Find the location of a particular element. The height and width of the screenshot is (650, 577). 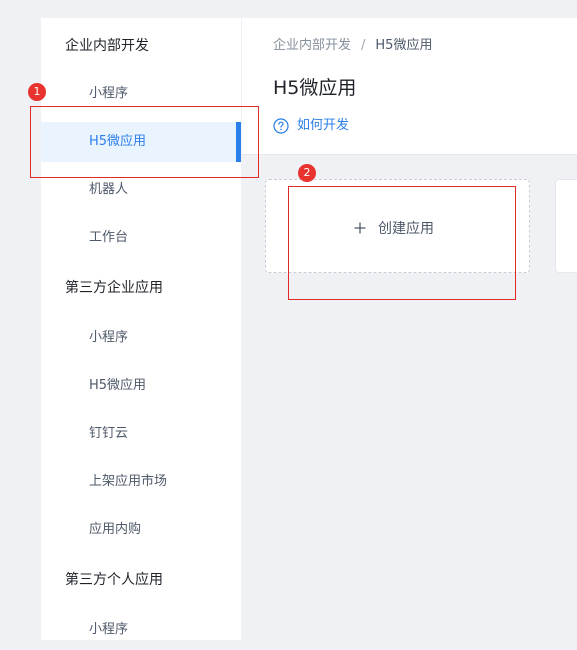

annotation-badge-2: 2 is located at coordinates (307, 173).